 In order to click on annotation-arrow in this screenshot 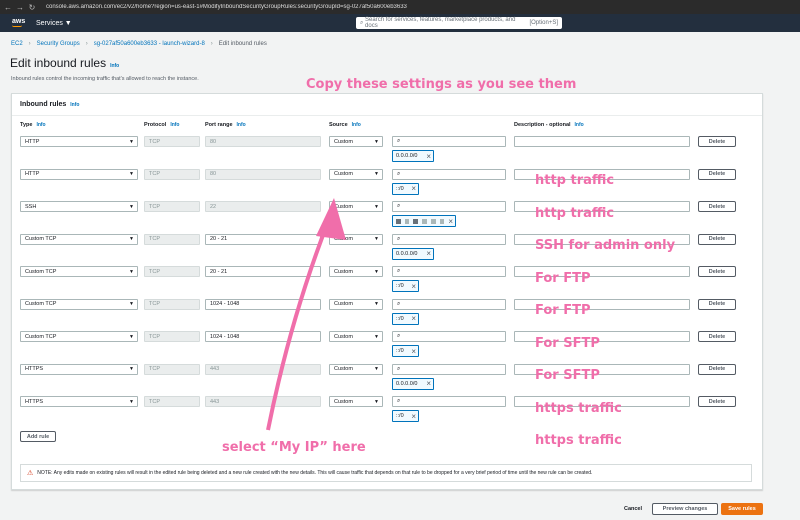, I will do `click(306, 314)`.